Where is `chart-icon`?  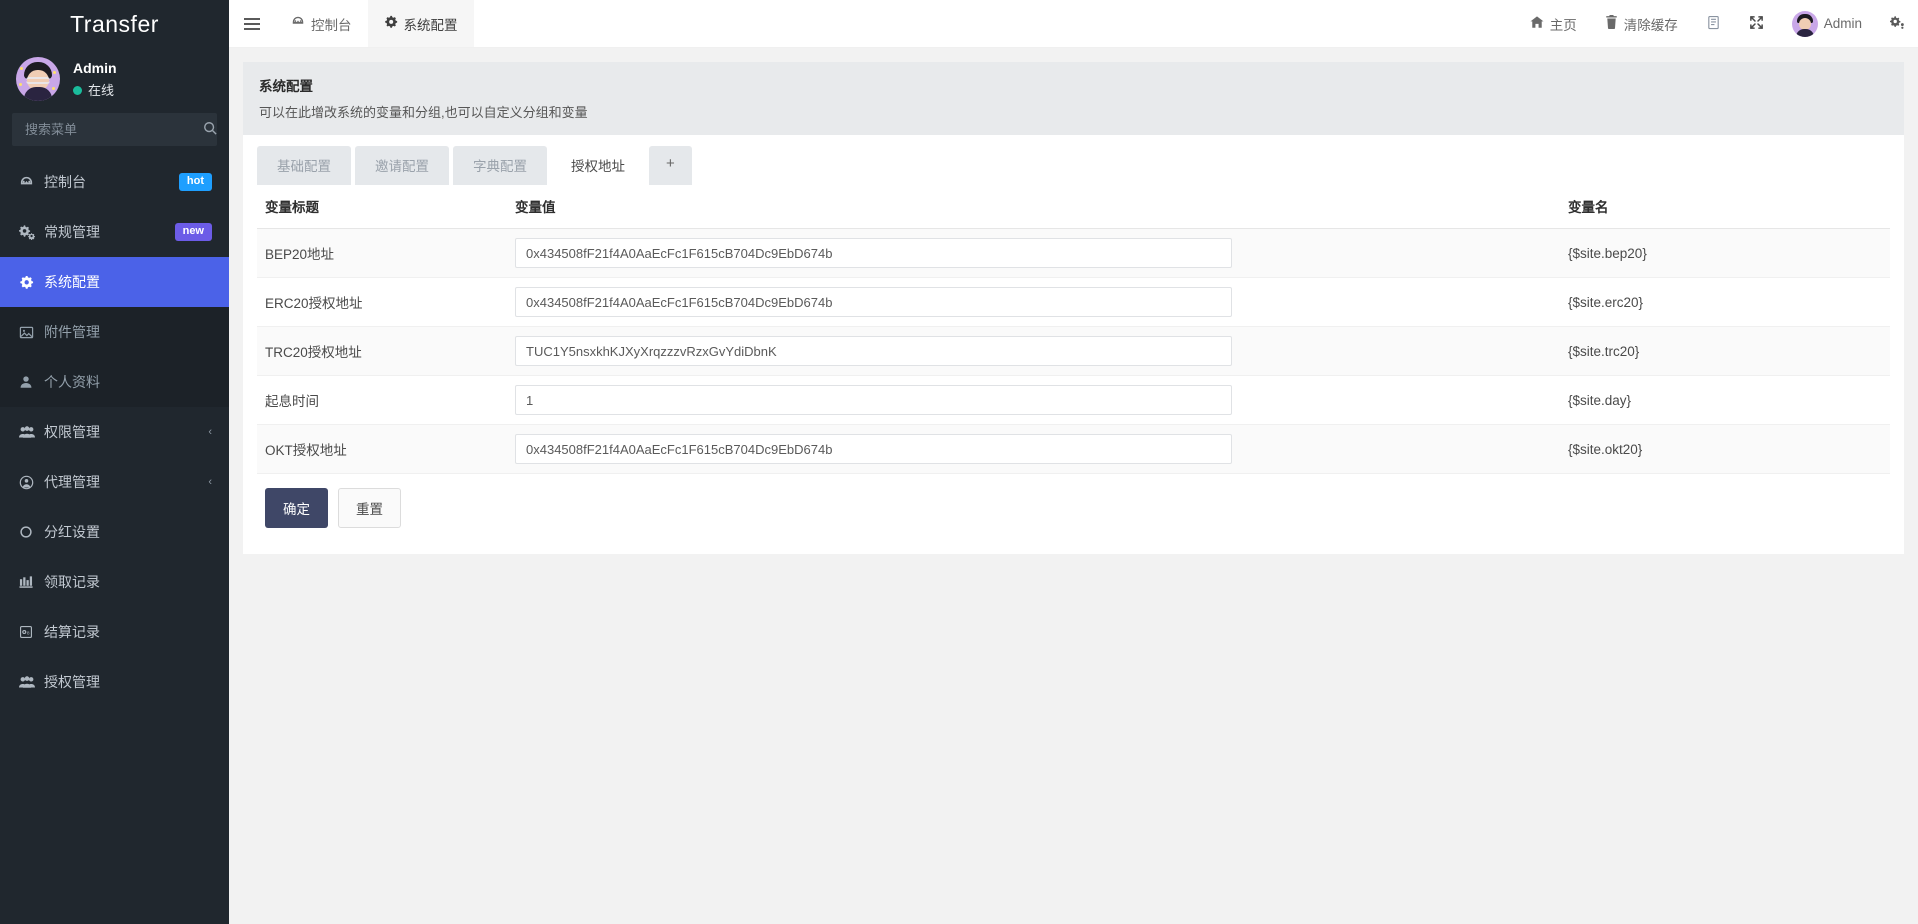
chart-icon is located at coordinates (29, 582).